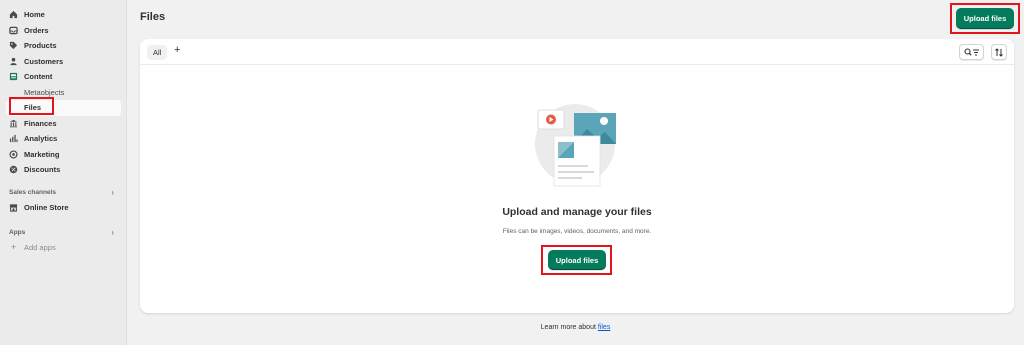 Image resolution: width=1024 pixels, height=345 pixels. I want to click on highlight-files-nav, so click(31, 106).